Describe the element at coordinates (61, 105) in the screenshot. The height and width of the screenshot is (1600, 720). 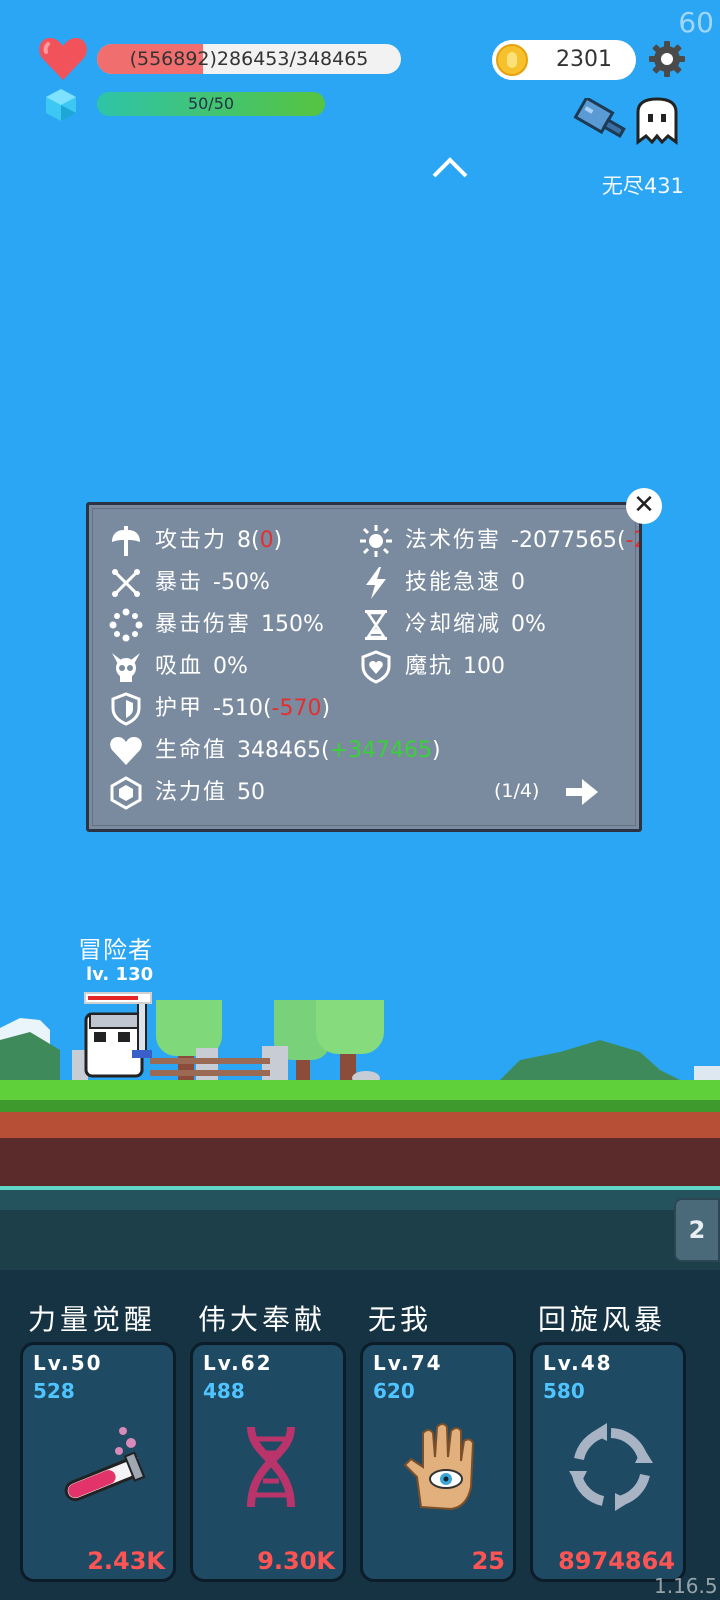
I see `mana-gem-icon` at that location.